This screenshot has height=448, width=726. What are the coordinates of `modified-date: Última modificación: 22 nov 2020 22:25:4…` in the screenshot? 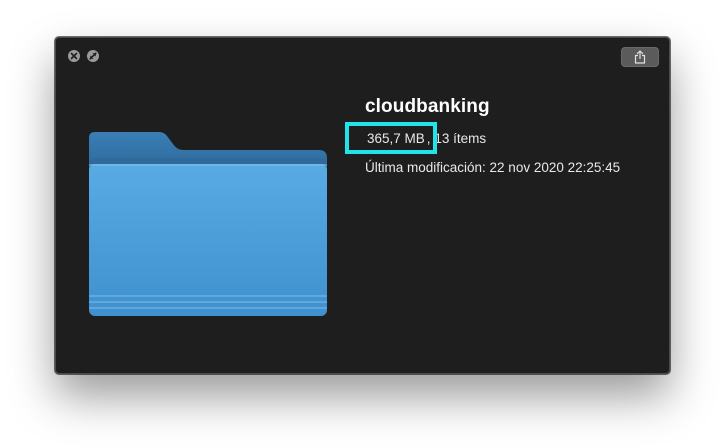 It's located at (493, 167).